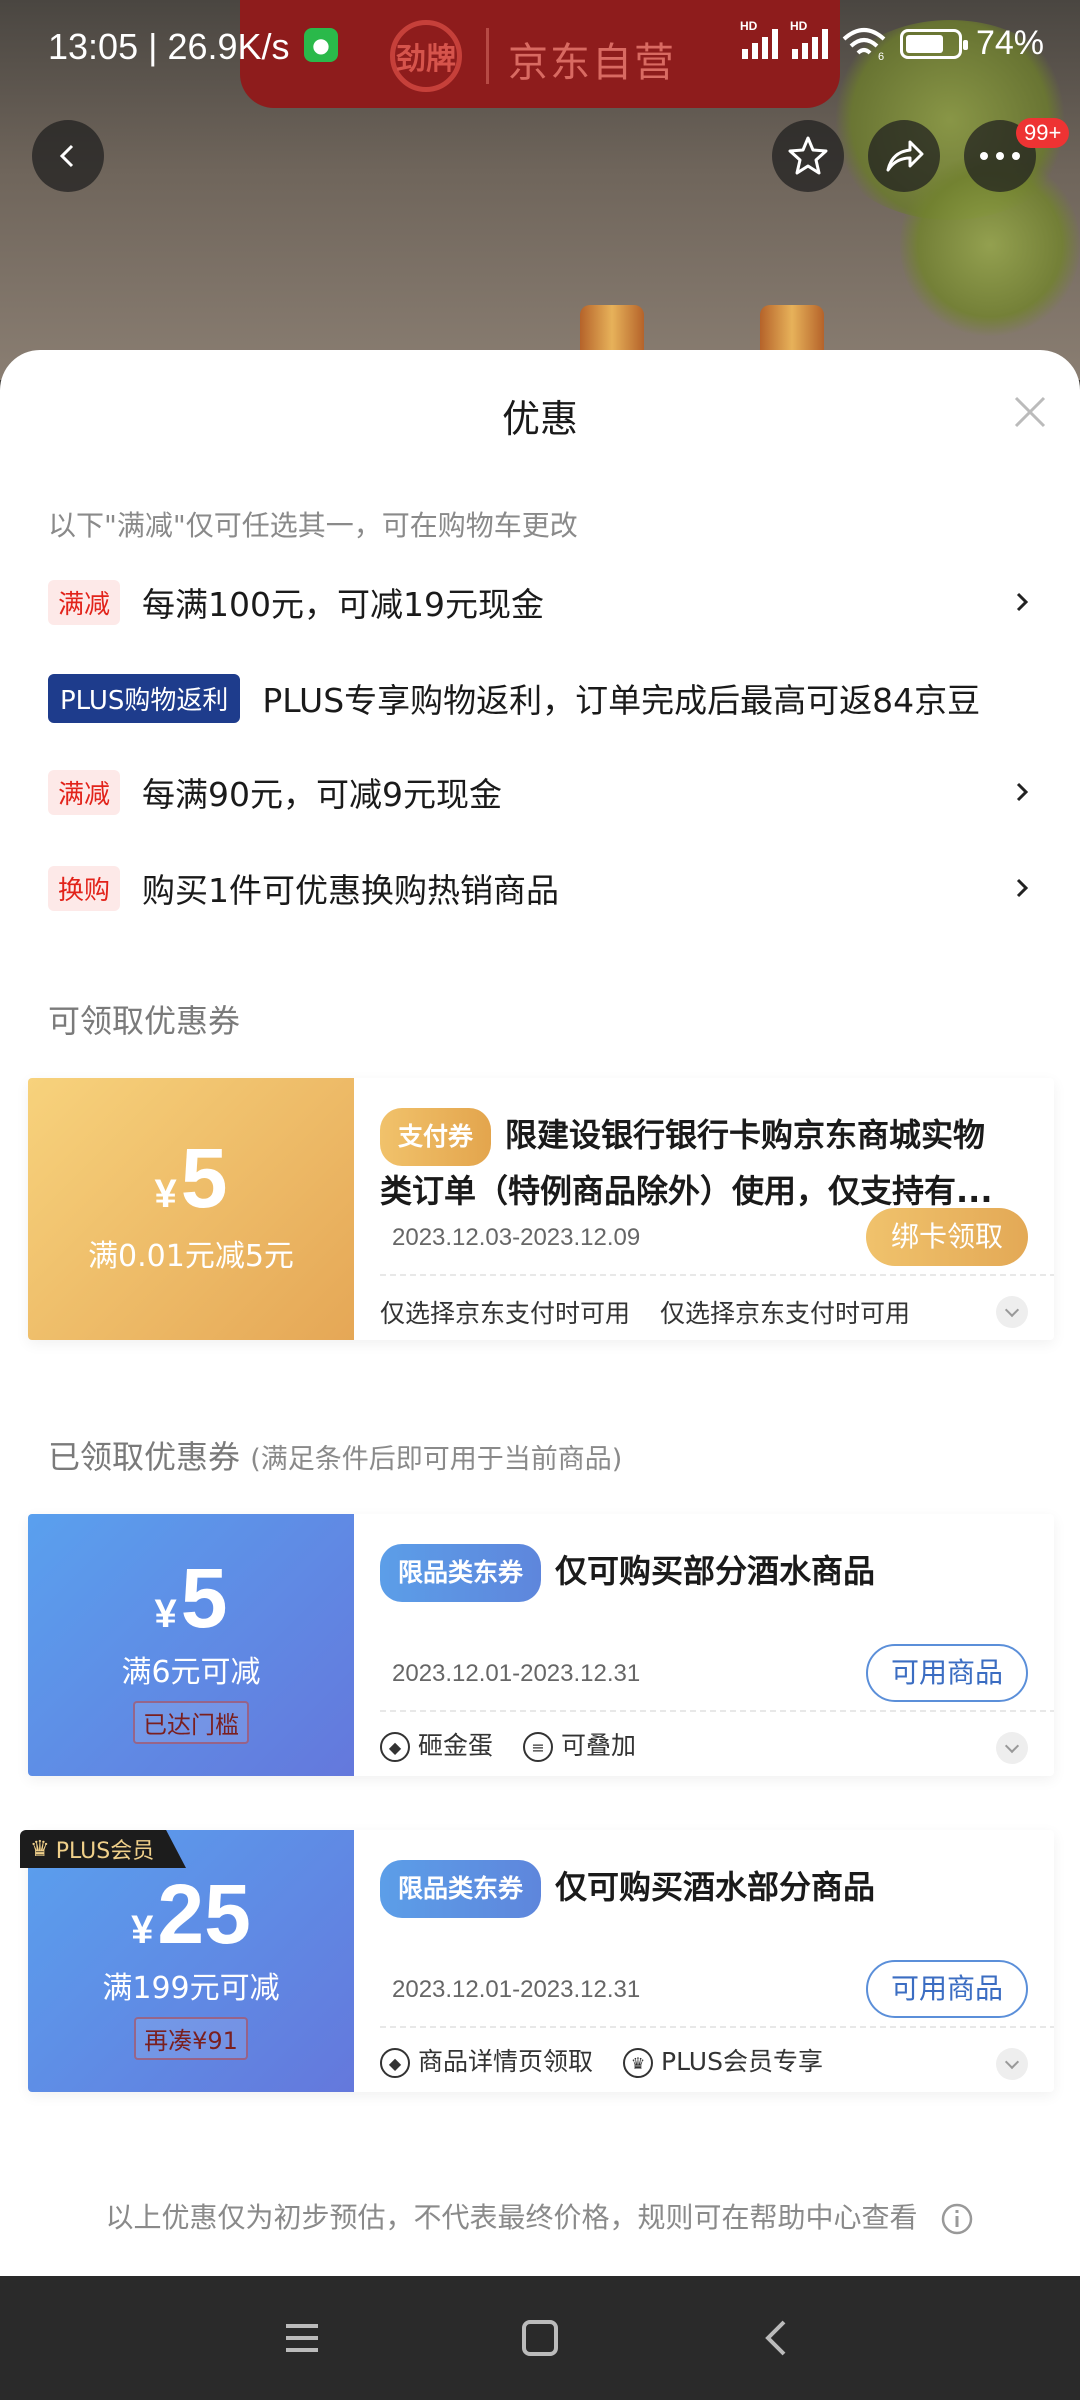 This screenshot has width=1080, height=2400. I want to click on share-icon, so click(905, 156).